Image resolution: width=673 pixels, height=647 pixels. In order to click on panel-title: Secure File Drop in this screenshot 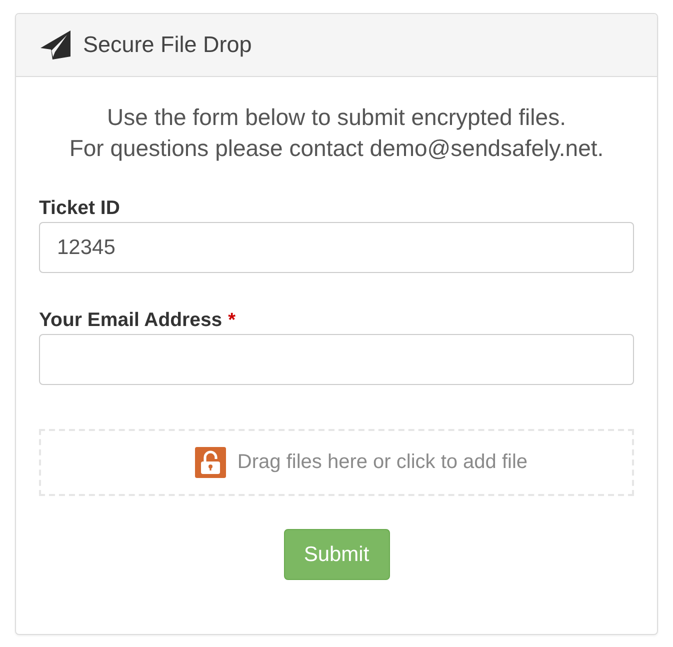, I will do `click(167, 45)`.